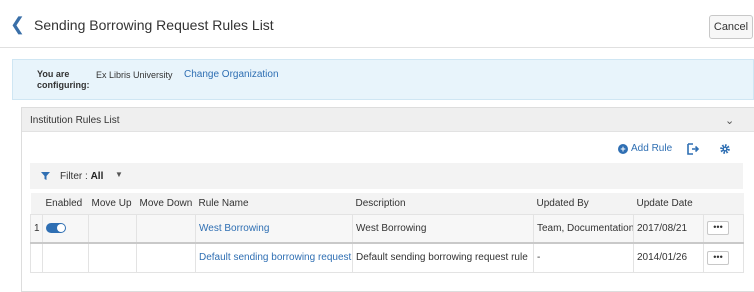  I want to click on rule-name-link: West Borrowing, so click(234, 228).